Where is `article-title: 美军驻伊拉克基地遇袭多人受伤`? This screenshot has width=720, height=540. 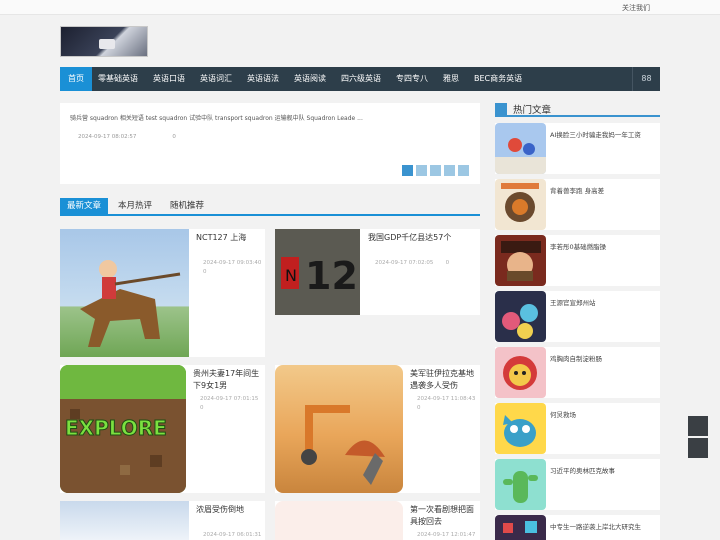 article-title: 美军驻伊拉克基地遇袭多人受伤 is located at coordinates (444, 380).